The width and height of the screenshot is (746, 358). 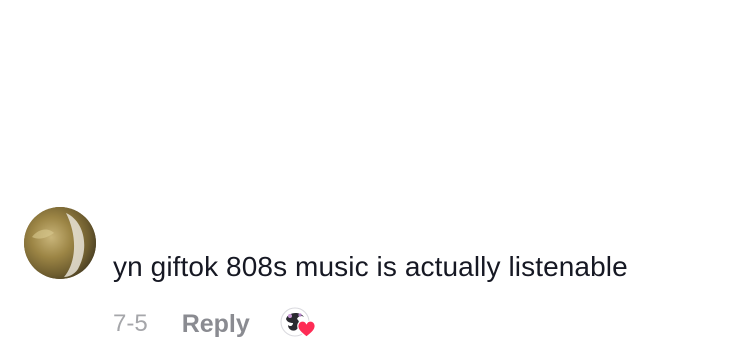 What do you see at coordinates (130, 323) in the screenshot?
I see `comment-date: 7-5` at bounding box center [130, 323].